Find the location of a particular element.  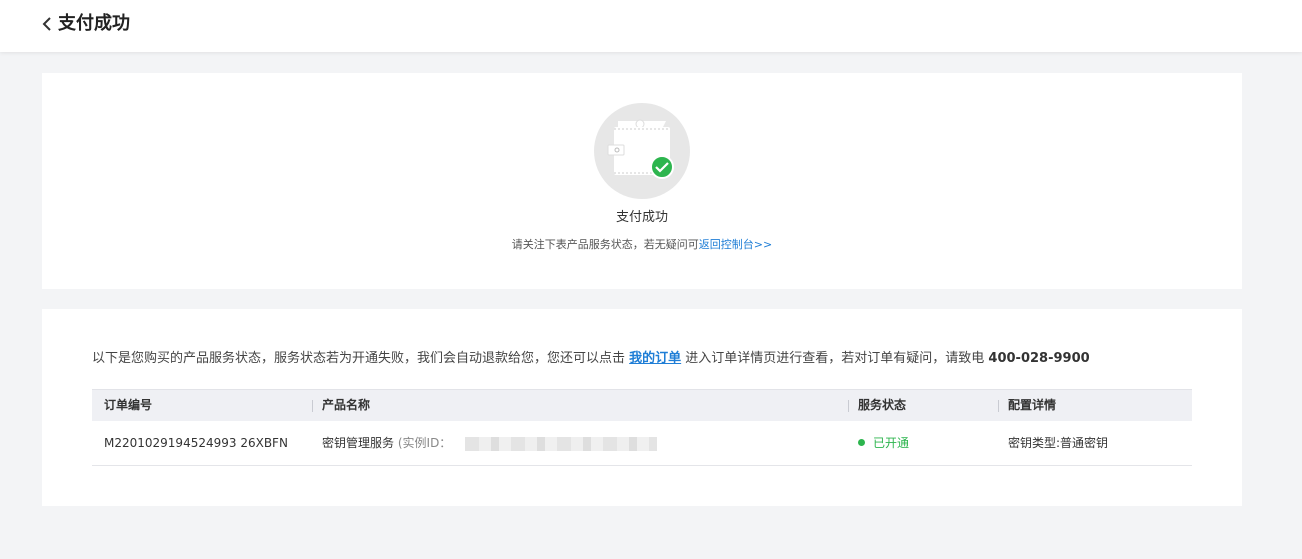

column-header-order-no: 订单编号 is located at coordinates (128, 405).